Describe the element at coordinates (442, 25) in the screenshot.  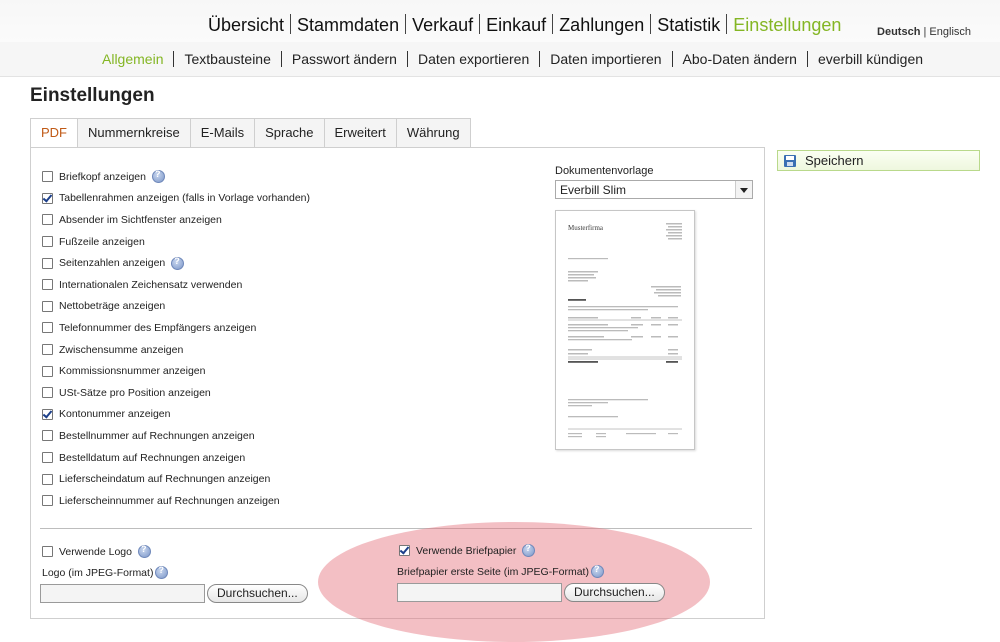
I see `nav-verkauf: Verkauf` at that location.